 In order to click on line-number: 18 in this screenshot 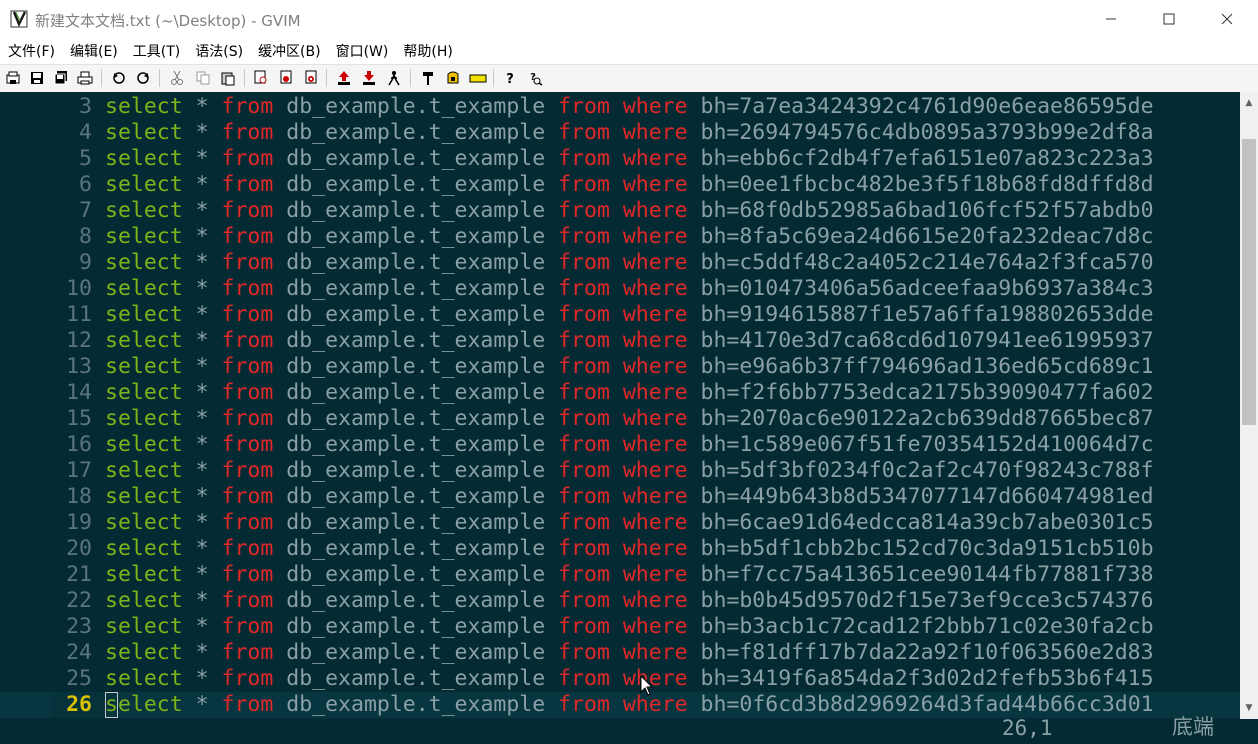, I will do `click(79, 496)`.